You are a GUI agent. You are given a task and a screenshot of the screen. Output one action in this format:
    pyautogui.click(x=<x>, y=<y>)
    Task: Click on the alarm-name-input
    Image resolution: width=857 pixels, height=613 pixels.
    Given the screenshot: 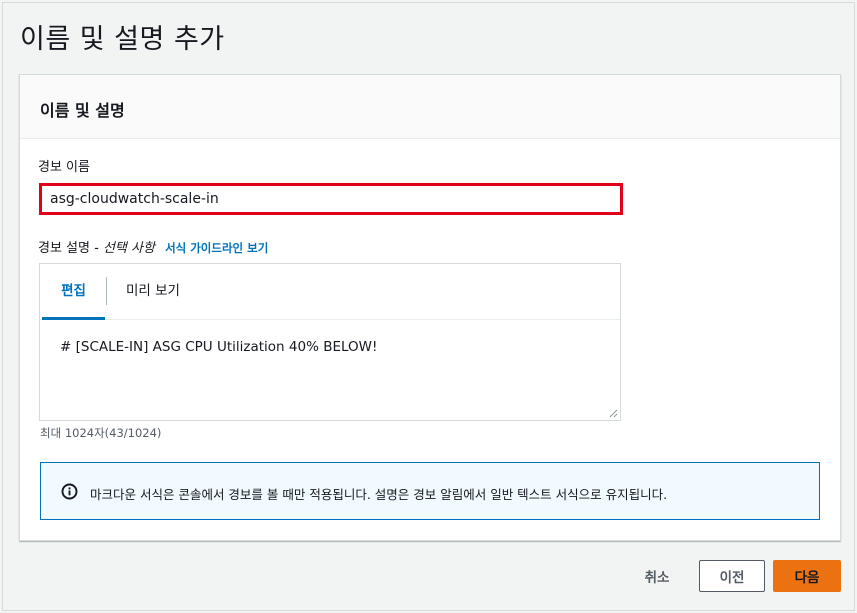 What is the action you would take?
    pyautogui.click(x=331, y=199)
    